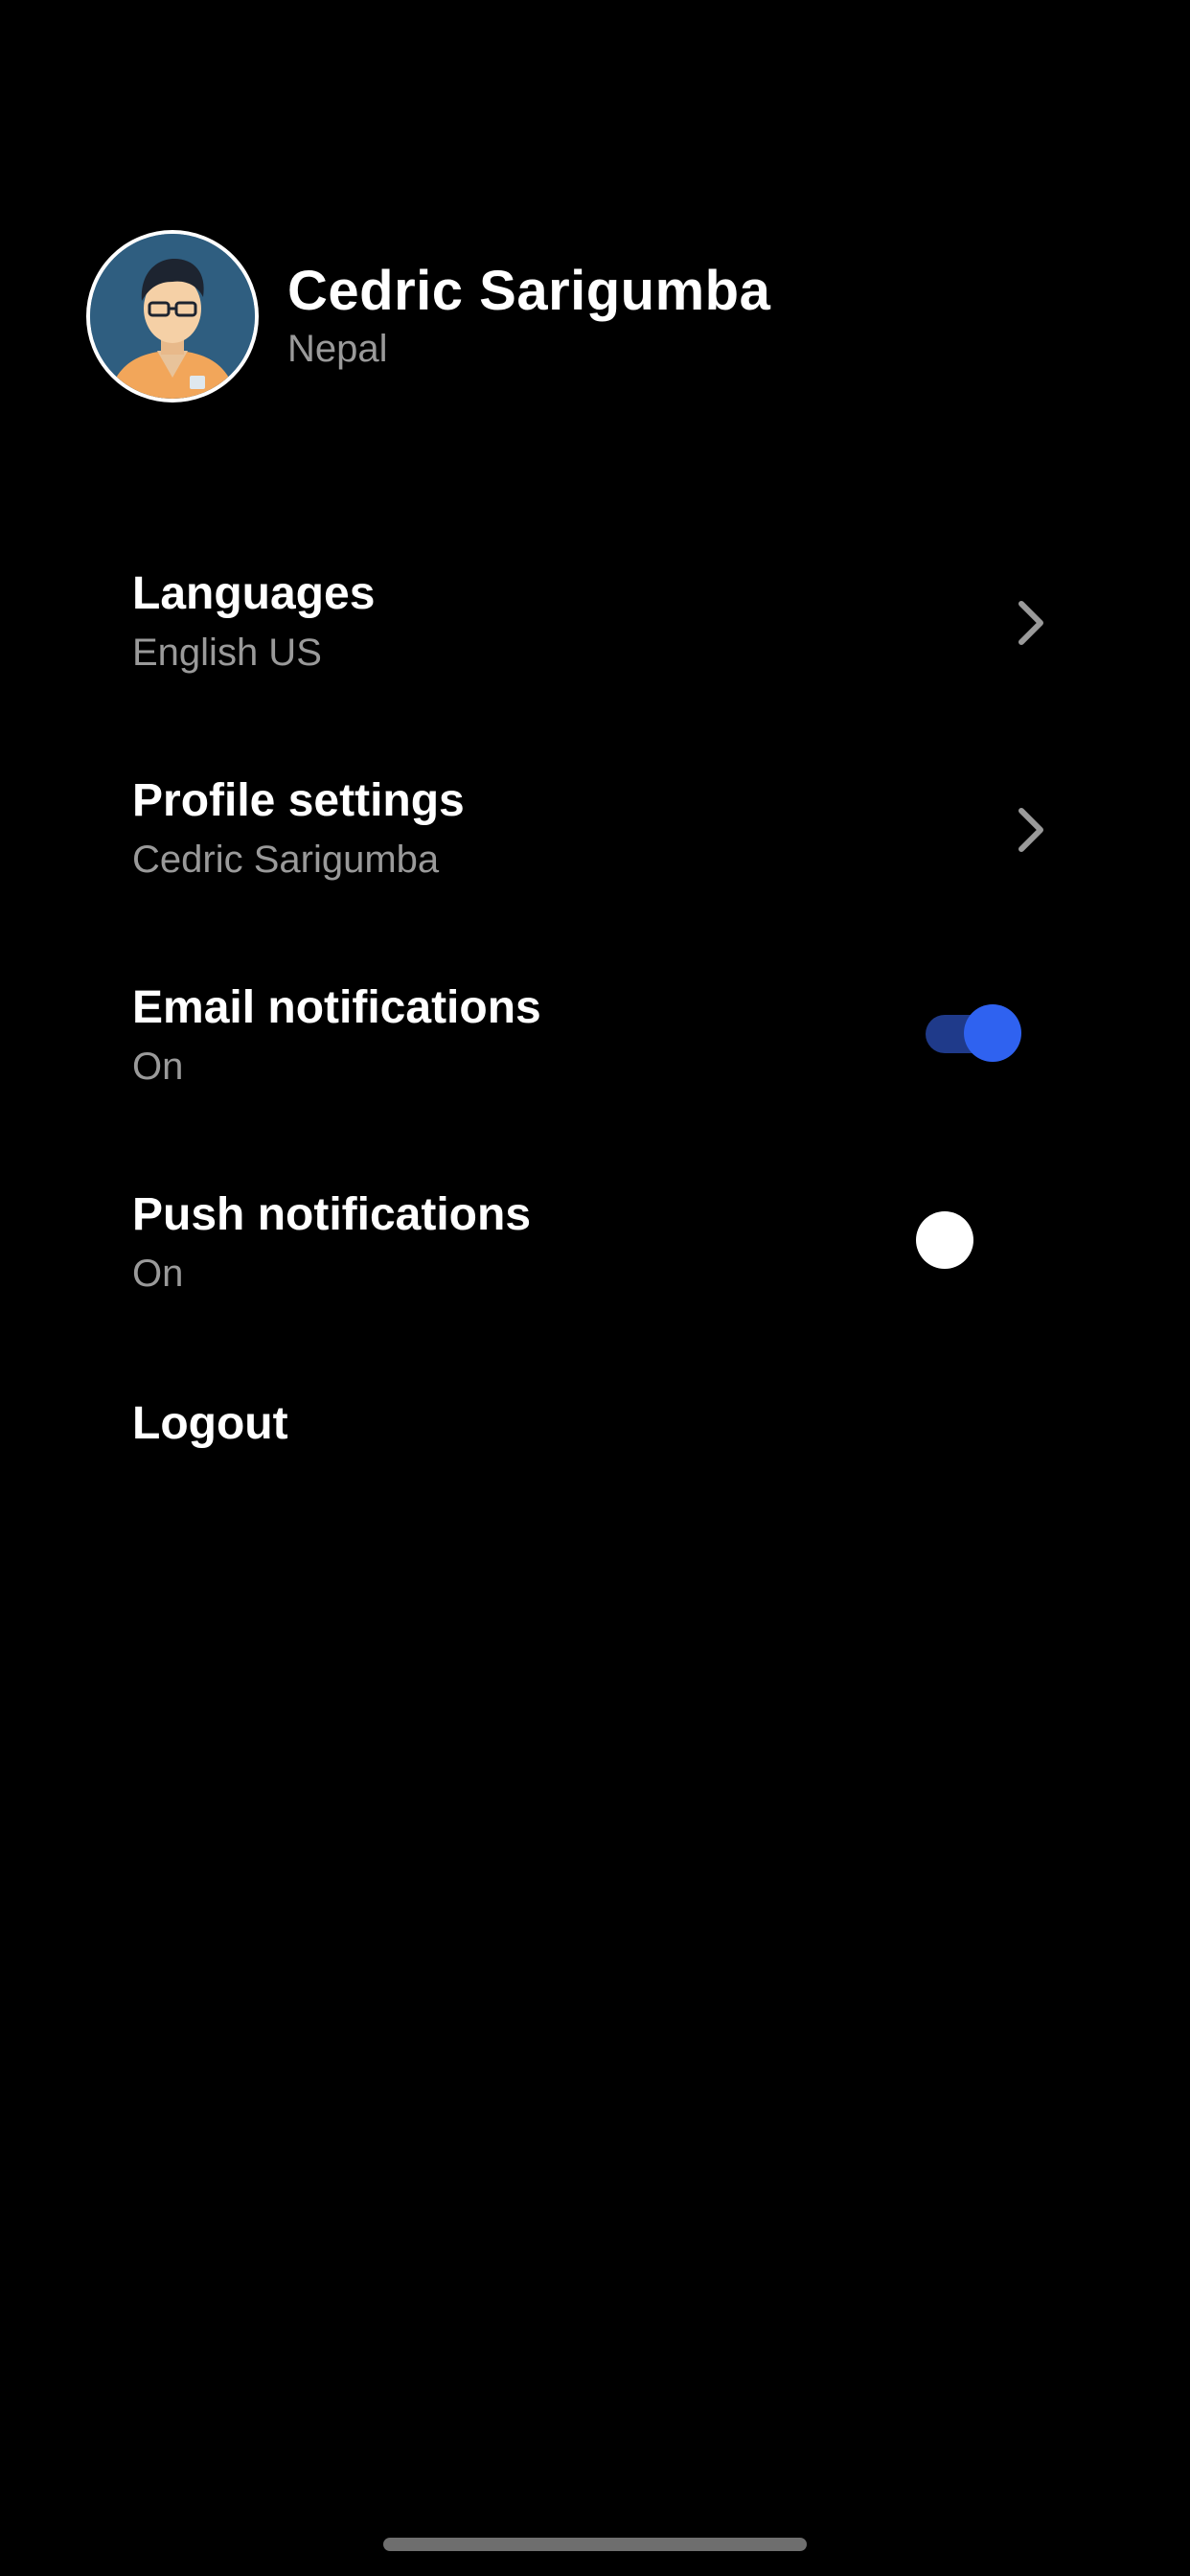  I want to click on setting-value: English US, so click(227, 653).